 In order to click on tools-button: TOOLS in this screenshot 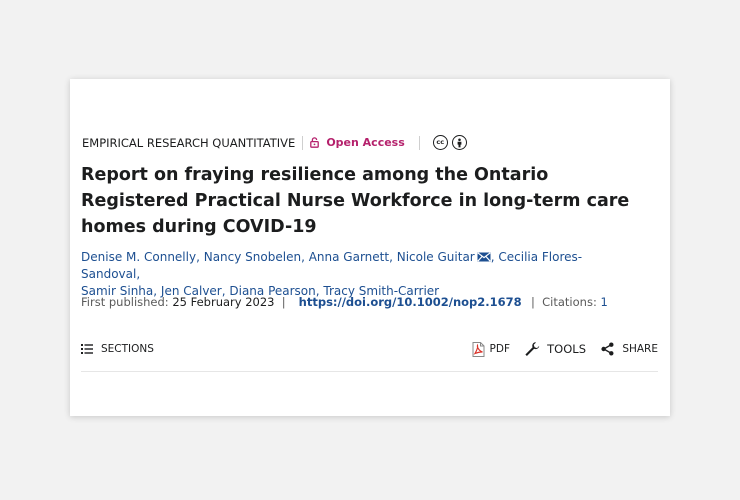, I will do `click(555, 349)`.